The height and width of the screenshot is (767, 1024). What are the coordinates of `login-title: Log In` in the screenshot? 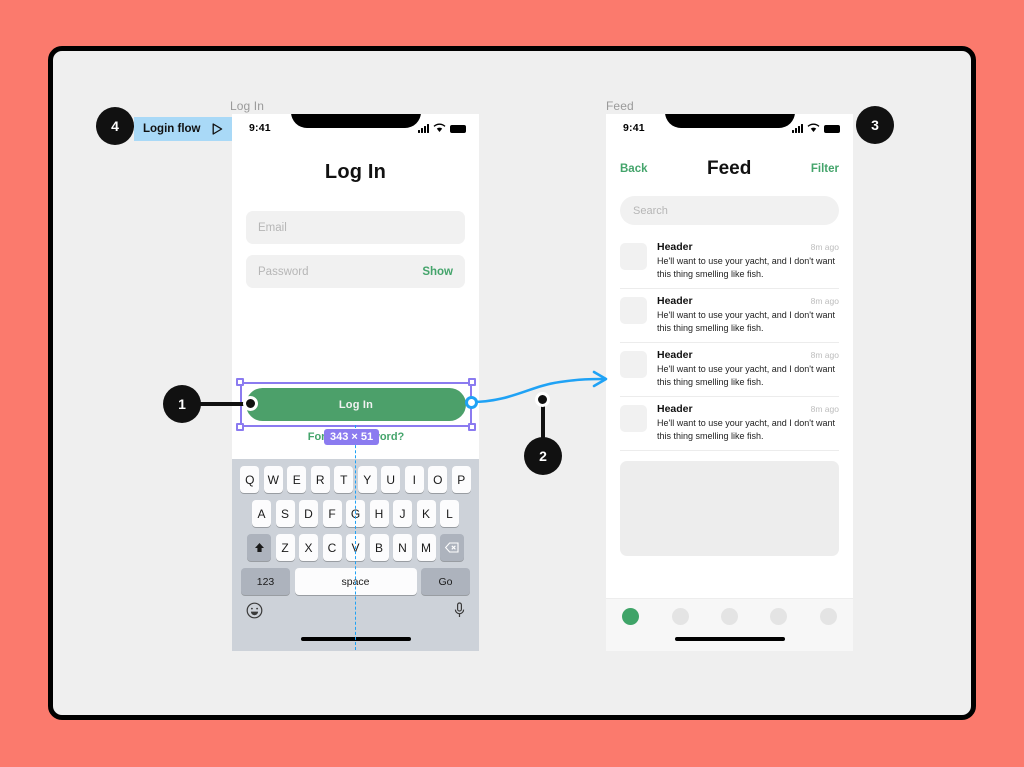 It's located at (355, 172).